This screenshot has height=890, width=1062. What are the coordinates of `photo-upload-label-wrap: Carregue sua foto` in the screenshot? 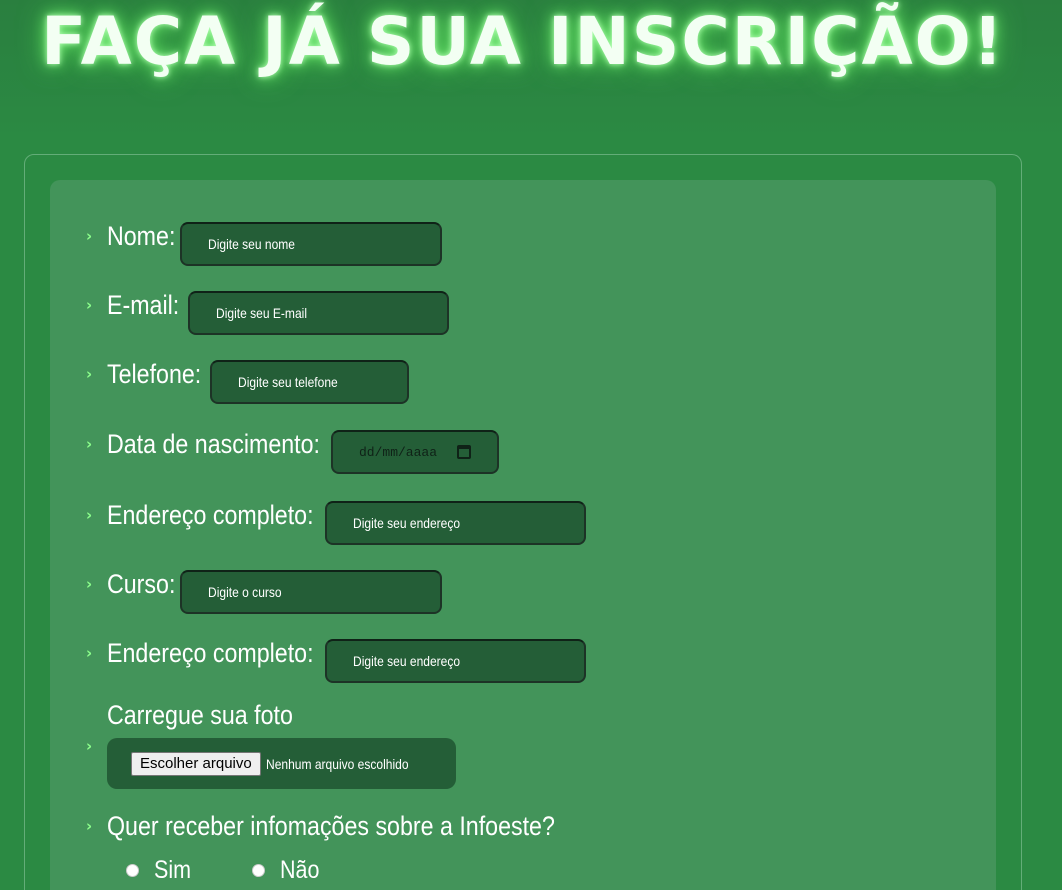 It's located at (215, 715).